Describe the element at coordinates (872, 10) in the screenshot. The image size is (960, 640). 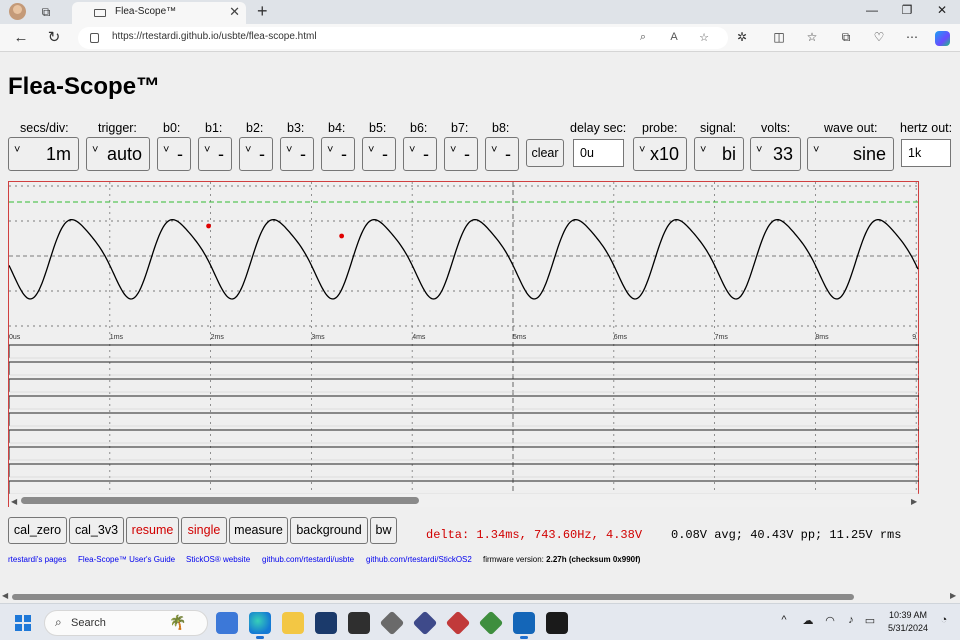
I see `minimize-button: —` at that location.